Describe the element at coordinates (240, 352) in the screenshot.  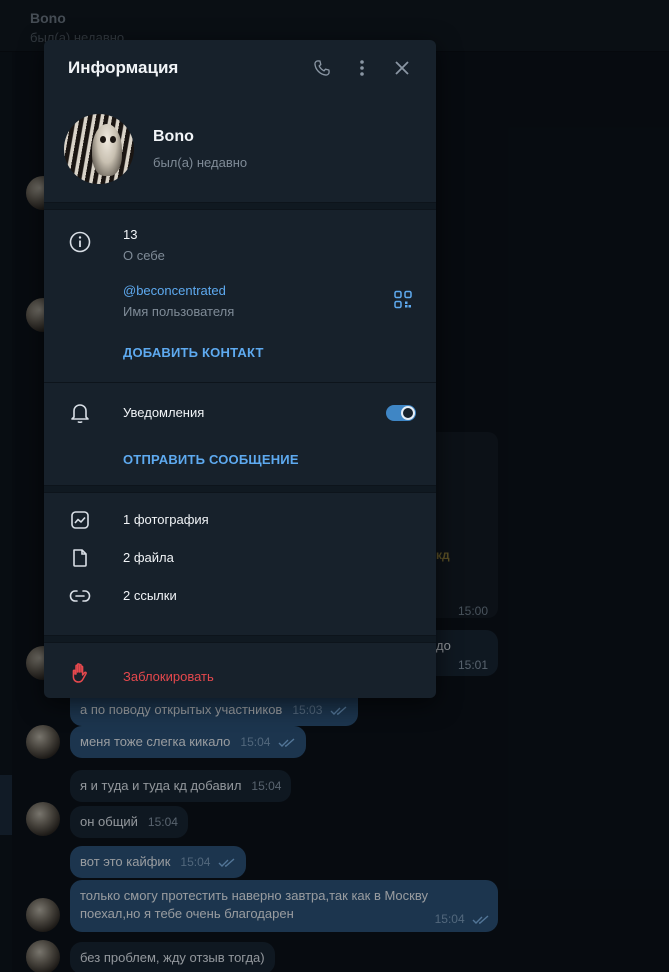
I see `add-contact-button: ДОБАВИТЬ КОНТАКТ` at that location.